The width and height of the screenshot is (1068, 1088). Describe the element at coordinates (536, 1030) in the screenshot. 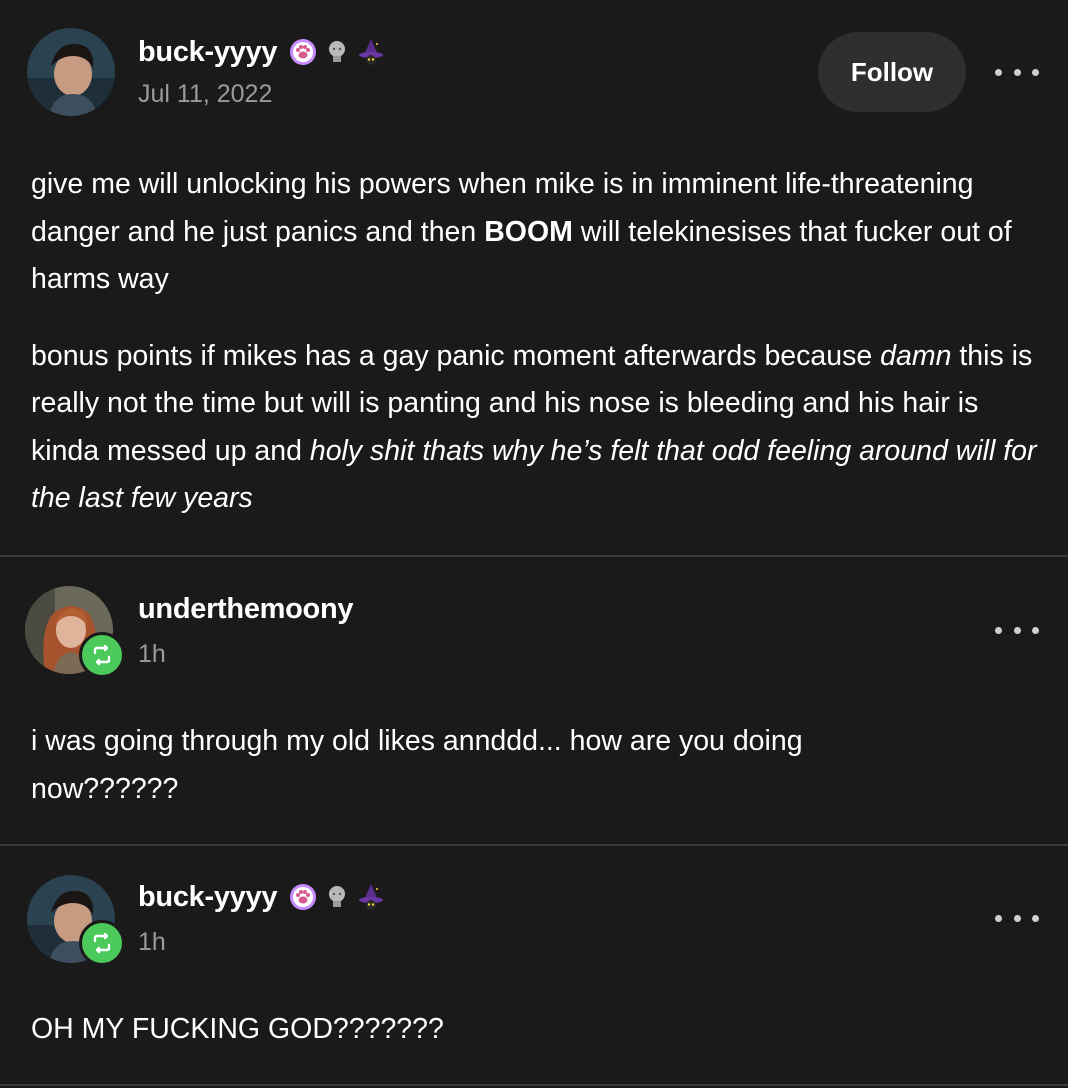

I see `post-body: OH MY FUCKING GOD???????` at that location.